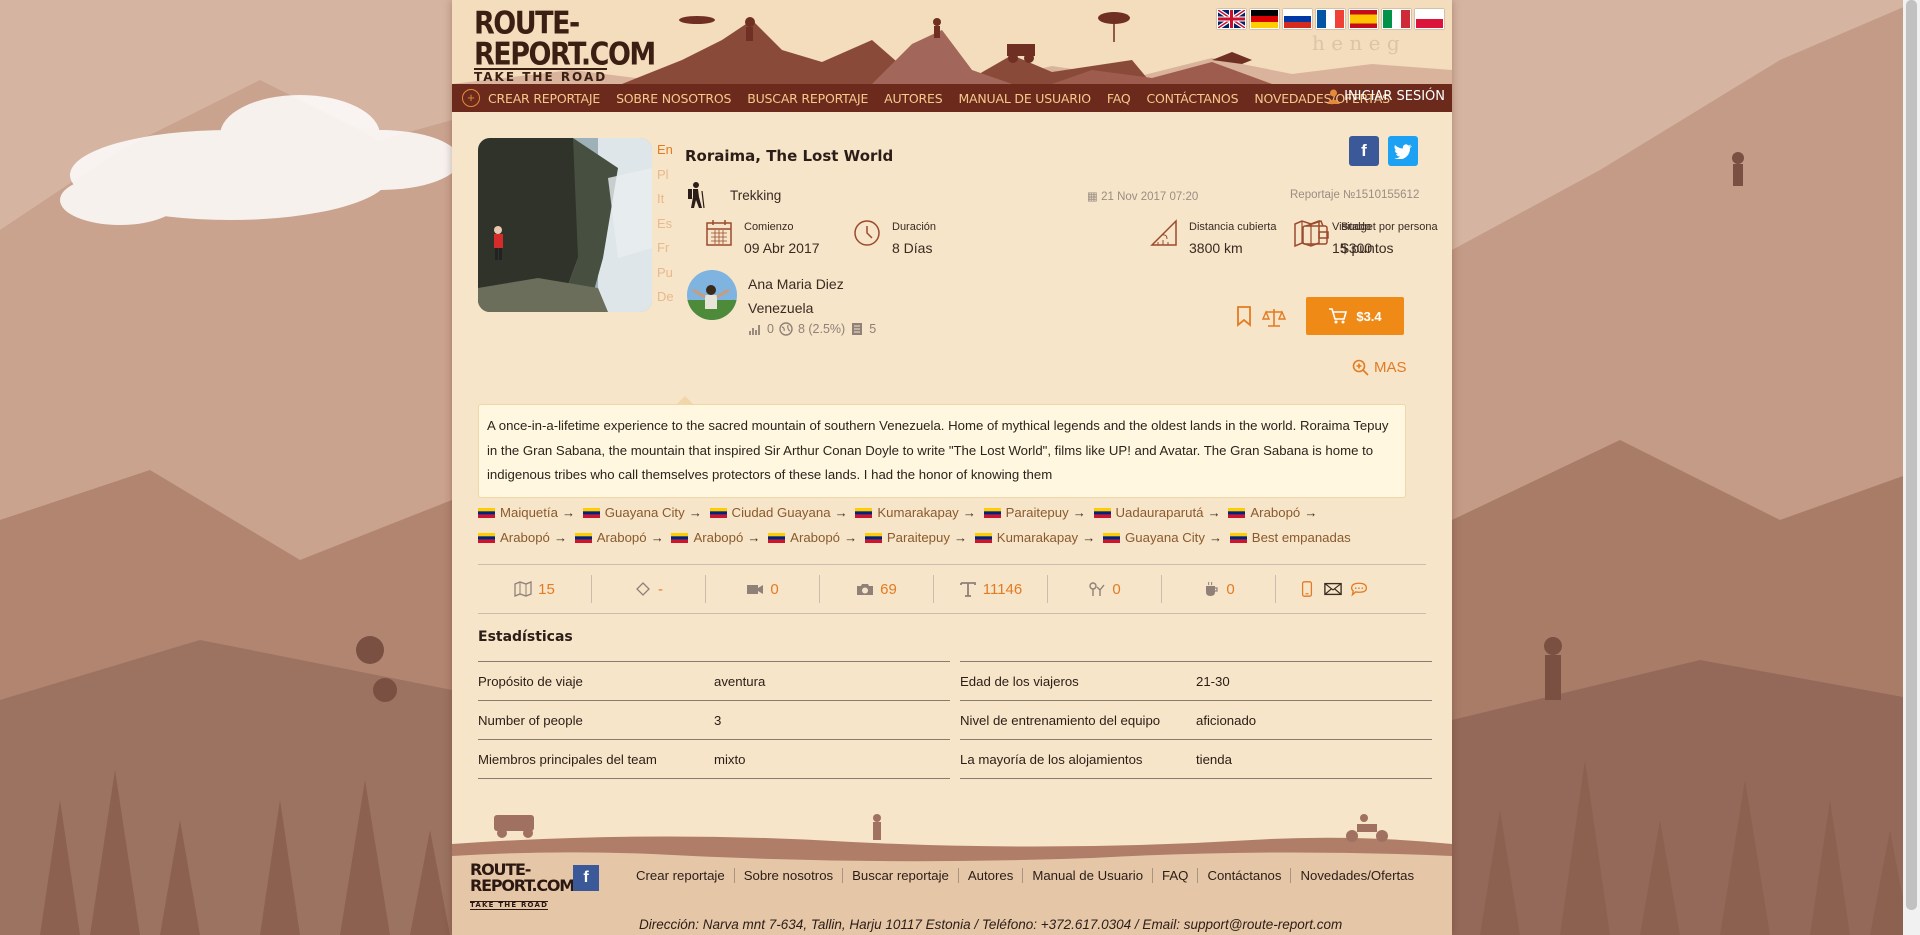 Image resolution: width=1920 pixels, height=935 pixels. What do you see at coordinates (1290, 537) in the screenshot?
I see `route-stop: Best empanadas` at bounding box center [1290, 537].